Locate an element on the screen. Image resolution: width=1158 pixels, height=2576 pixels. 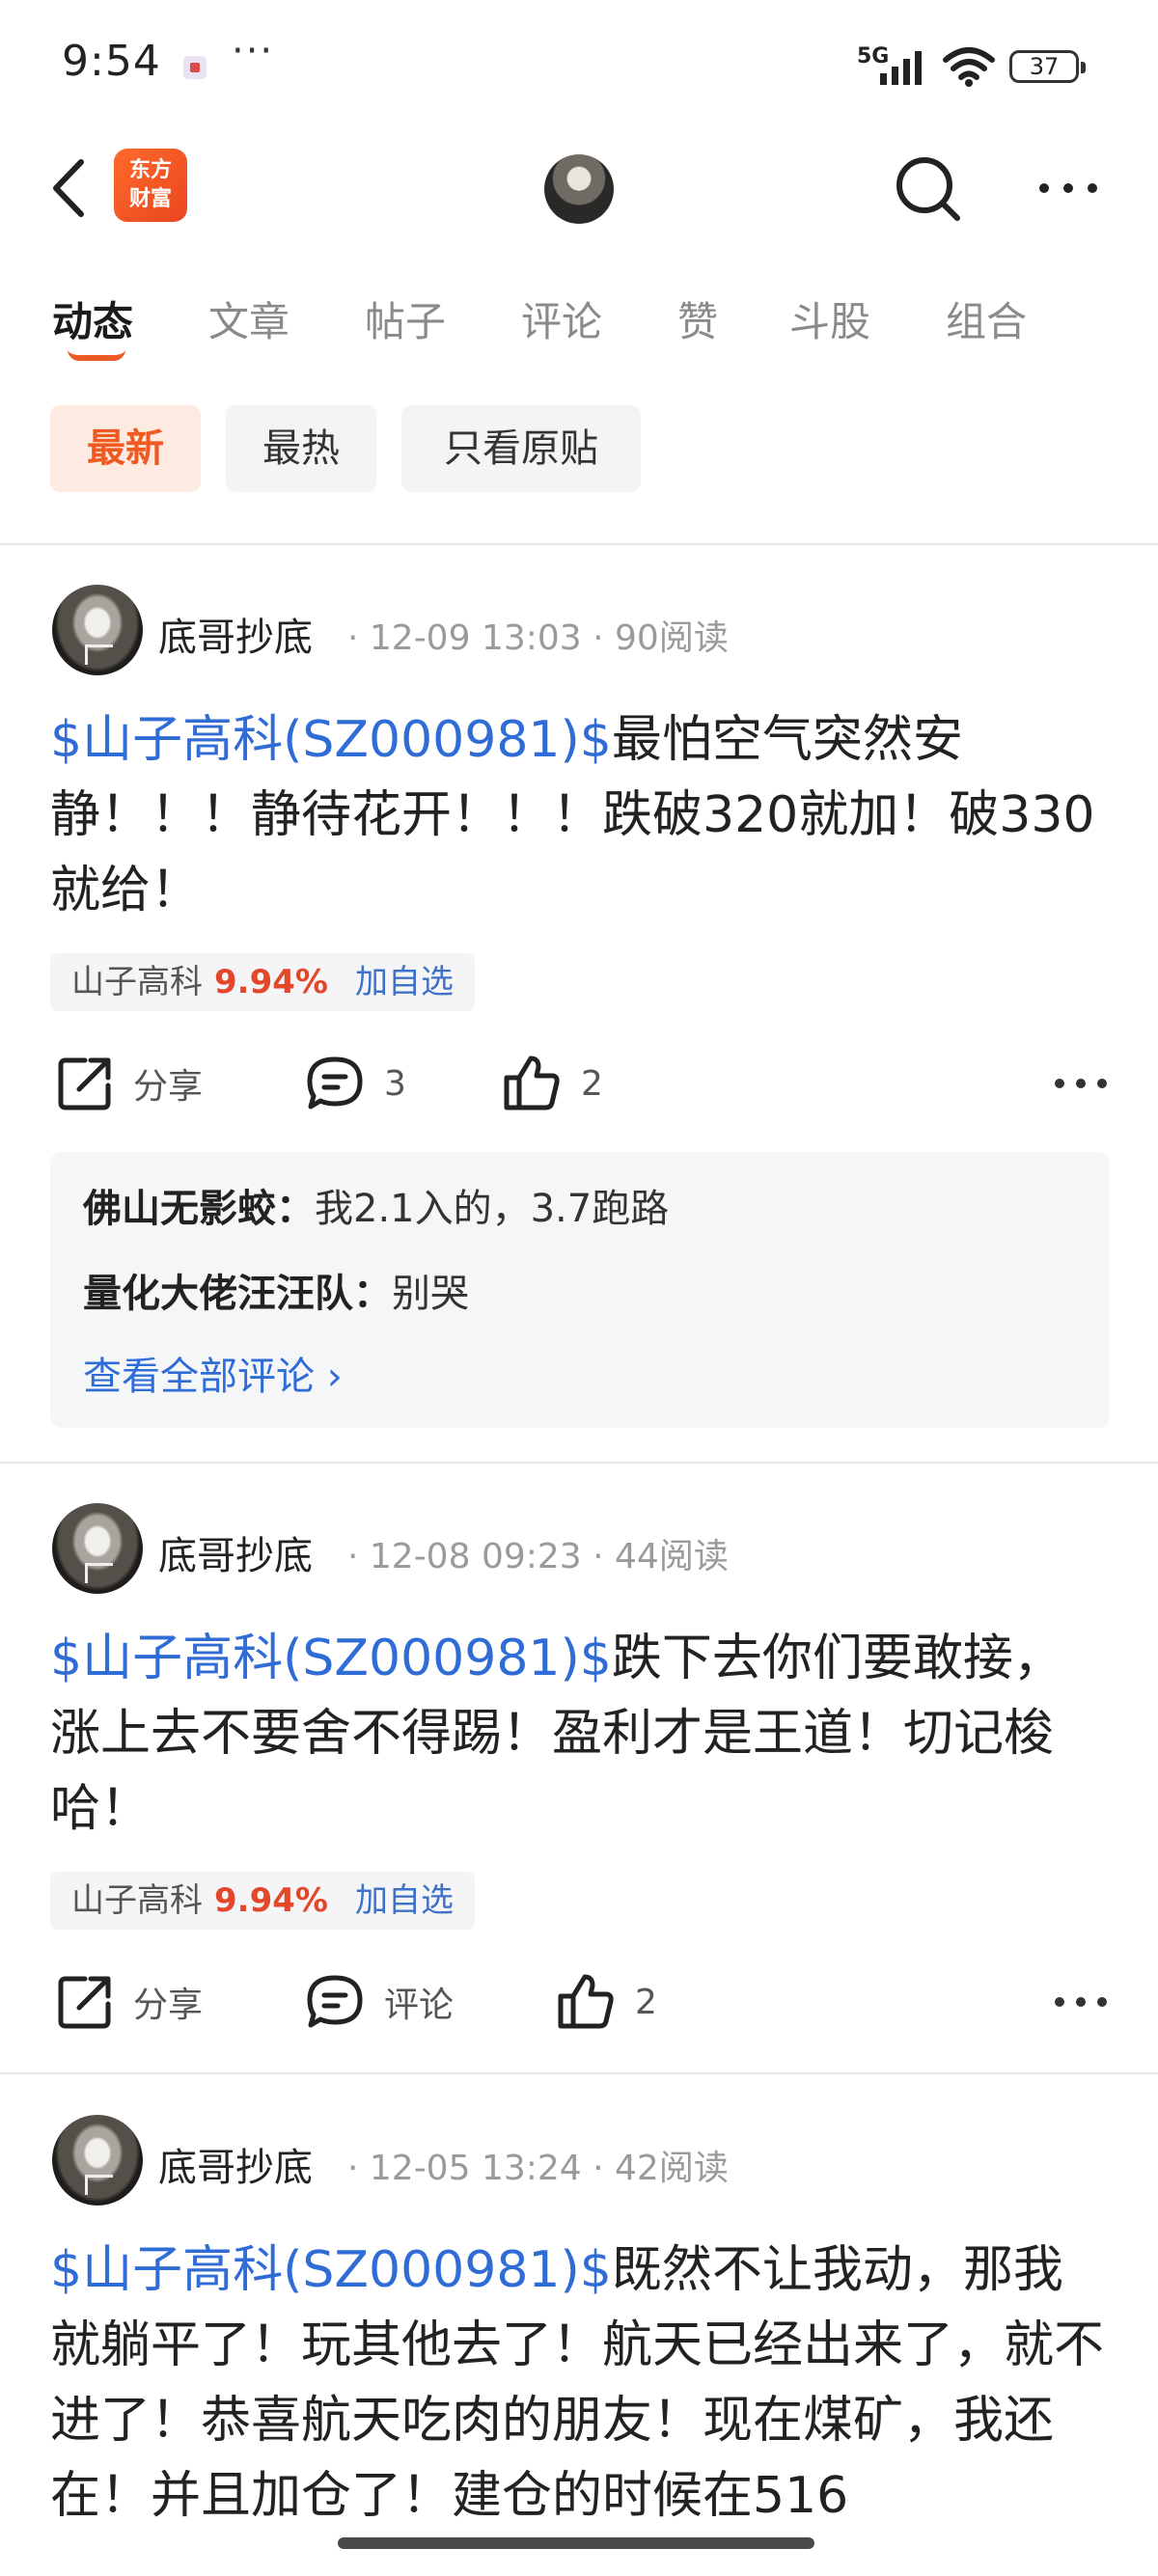
tab-portfolio: 组合 is located at coordinates (986, 319).